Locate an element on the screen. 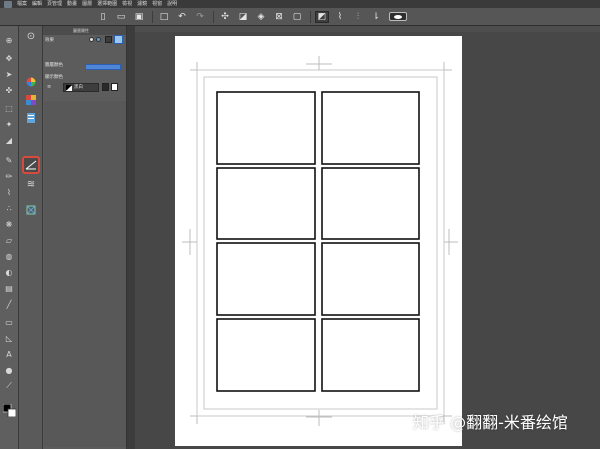 The image size is (600, 449). watermark-text: 知乎 @翻翻-米番绘馆 is located at coordinates (490, 422).